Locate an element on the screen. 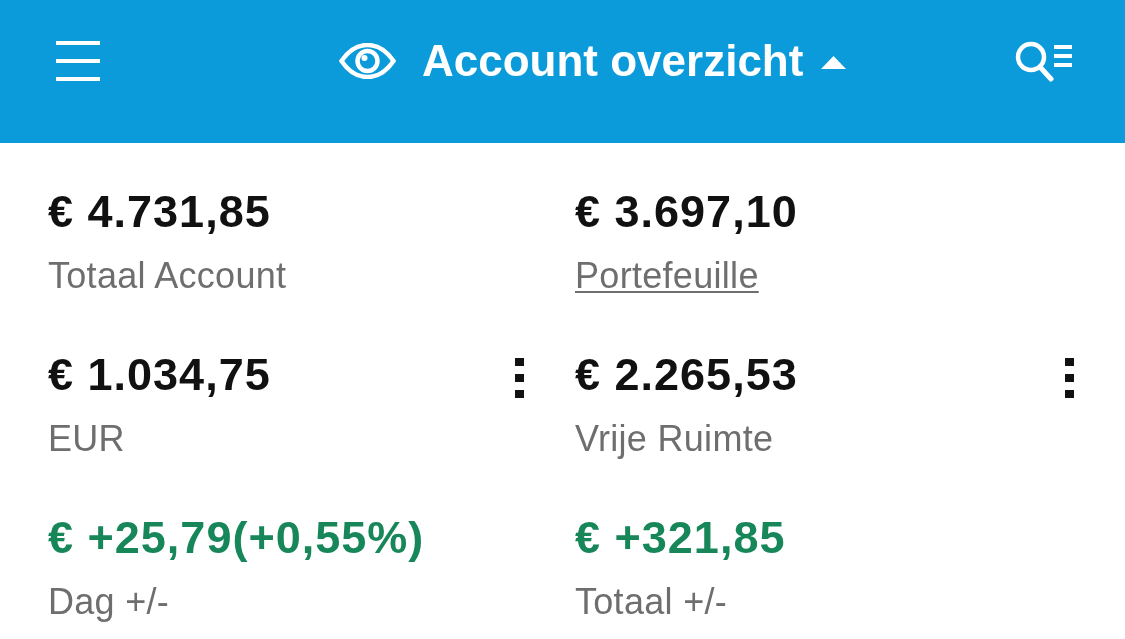 This screenshot has width=1125, height=639. caption-text: Dag +/- is located at coordinates (109, 602).